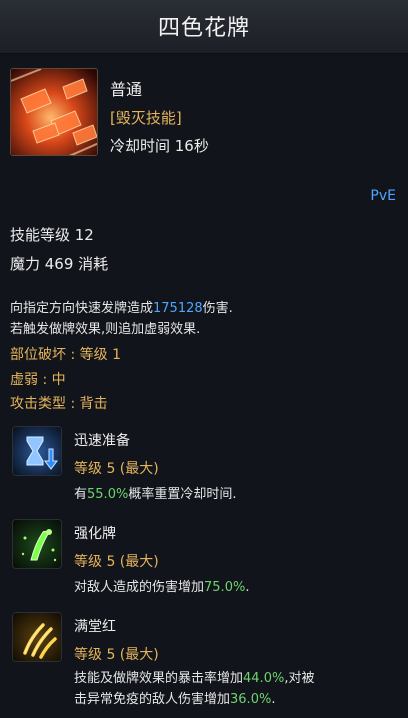 This screenshot has width=408, height=718. I want to click on description-line-2: 若触发做牌效果,则追加虚弱效果., so click(105, 329).